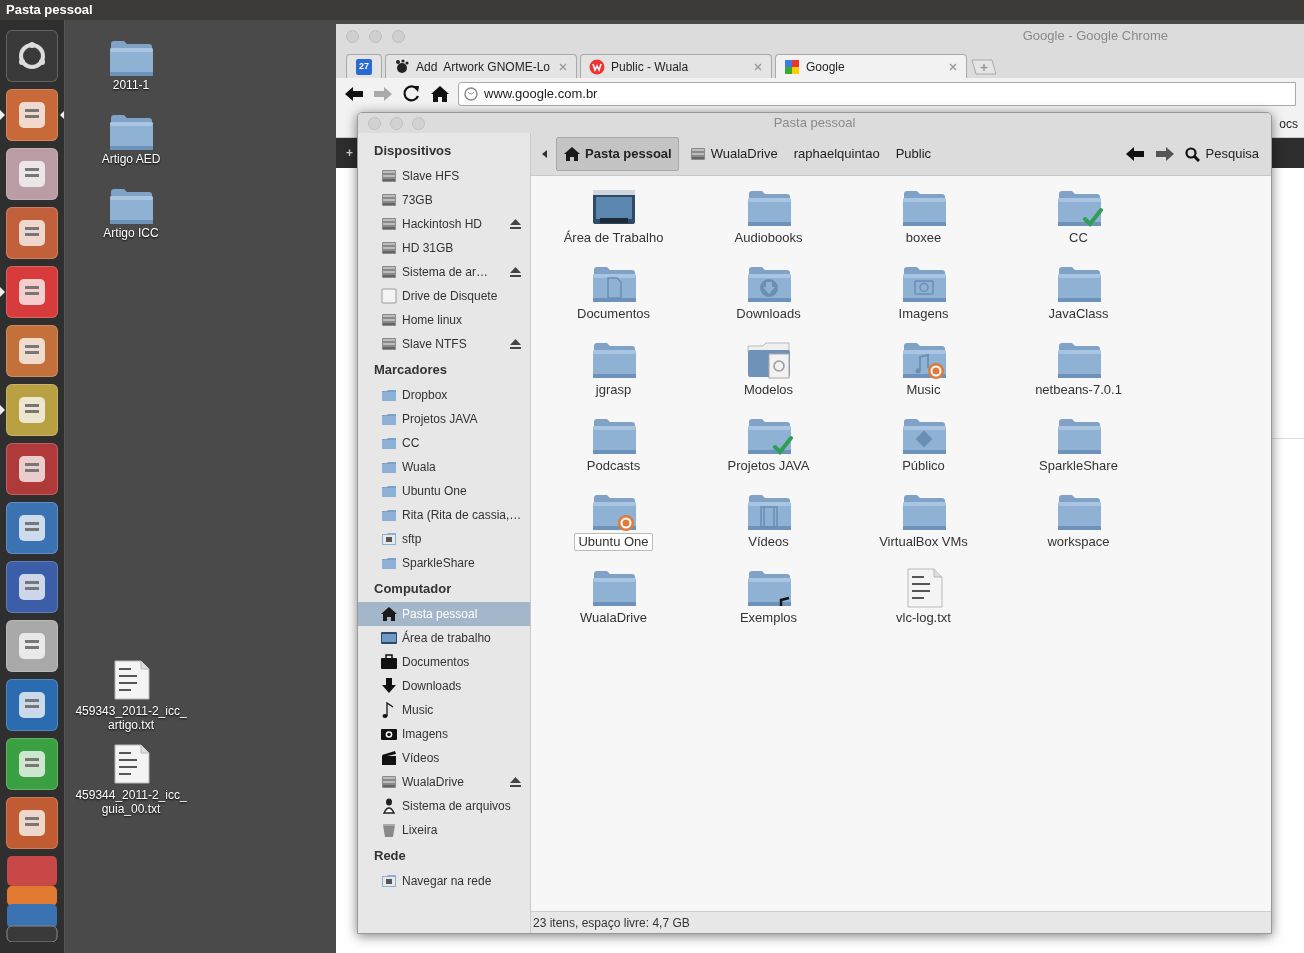 The height and width of the screenshot is (953, 1304). What do you see at coordinates (923, 238) in the screenshot?
I see `file-label: boxee` at bounding box center [923, 238].